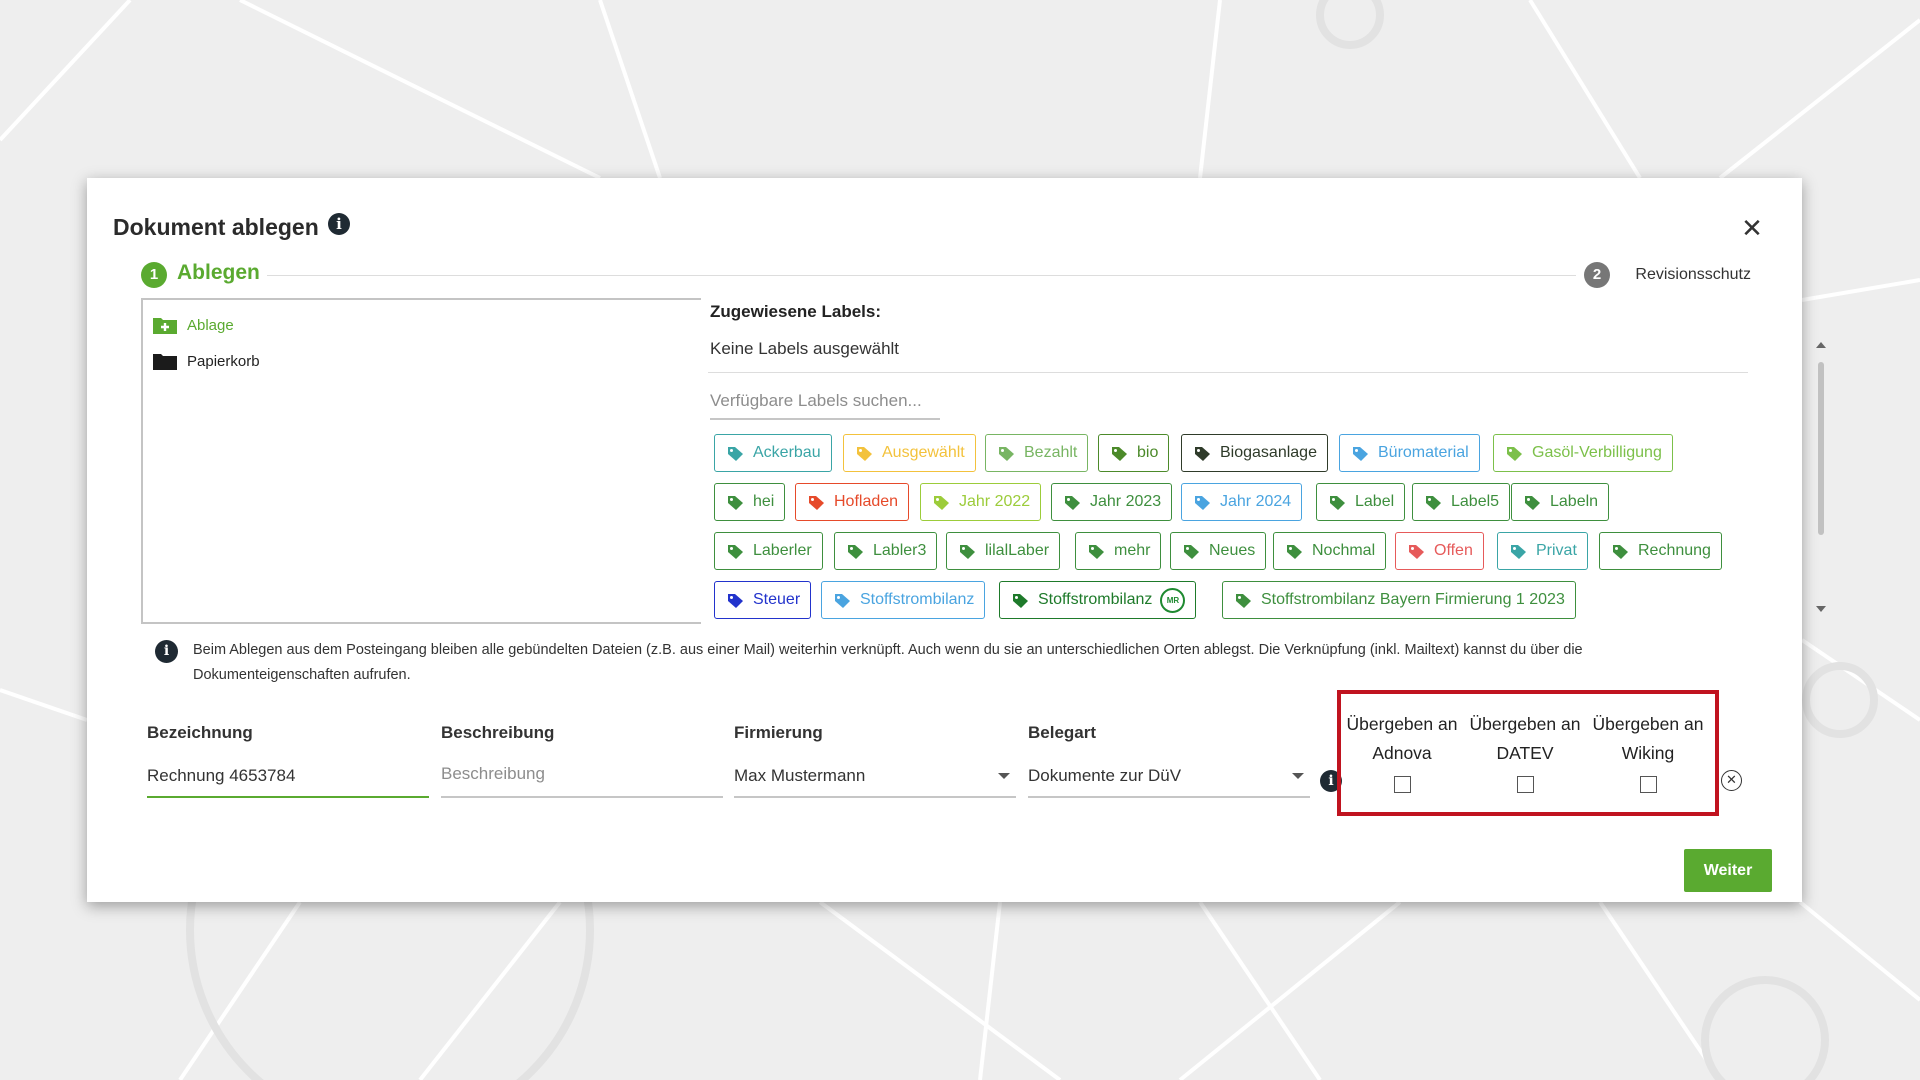 This screenshot has height=1080, width=1920. What do you see at coordinates (1105, 775) in the screenshot?
I see `belegart-value: Dokumente zur DüV` at bounding box center [1105, 775].